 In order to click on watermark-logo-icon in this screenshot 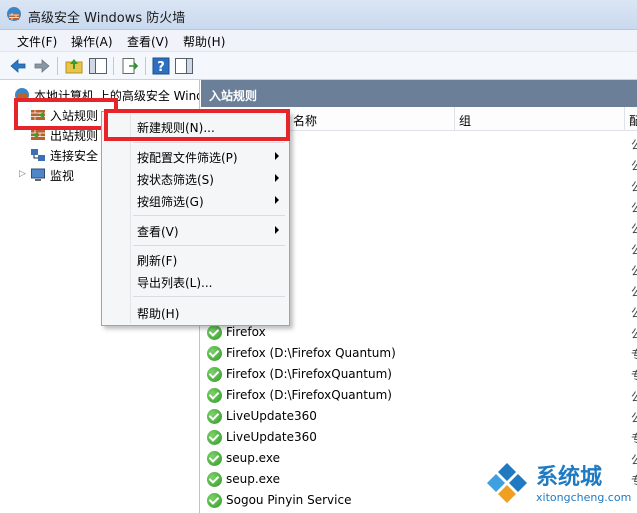, I will do `click(507, 481)`.